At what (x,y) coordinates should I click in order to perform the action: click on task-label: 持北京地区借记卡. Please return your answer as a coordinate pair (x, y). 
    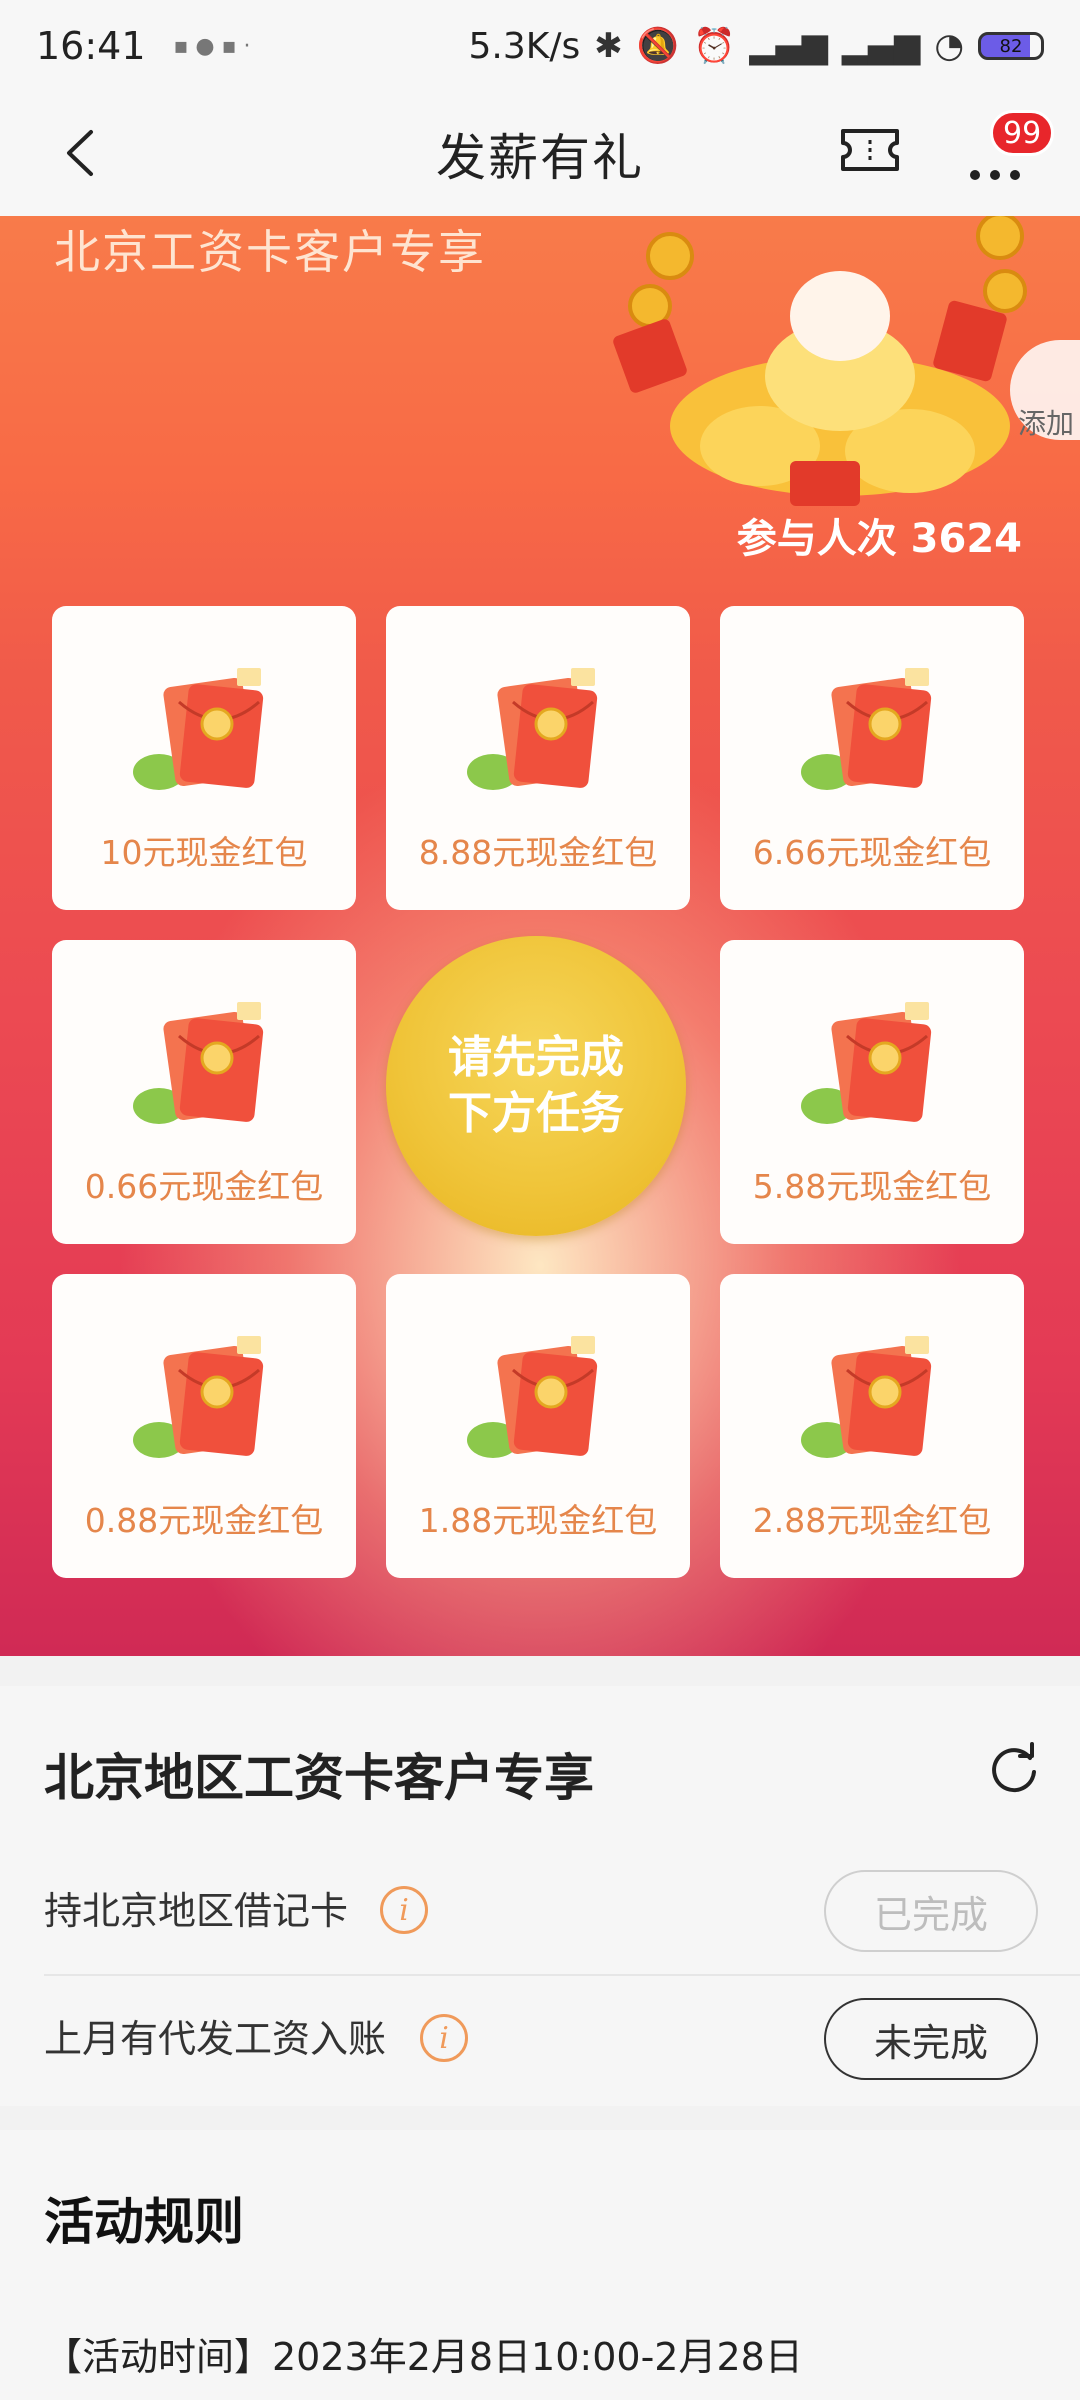
    Looking at the image, I should click on (196, 1911).